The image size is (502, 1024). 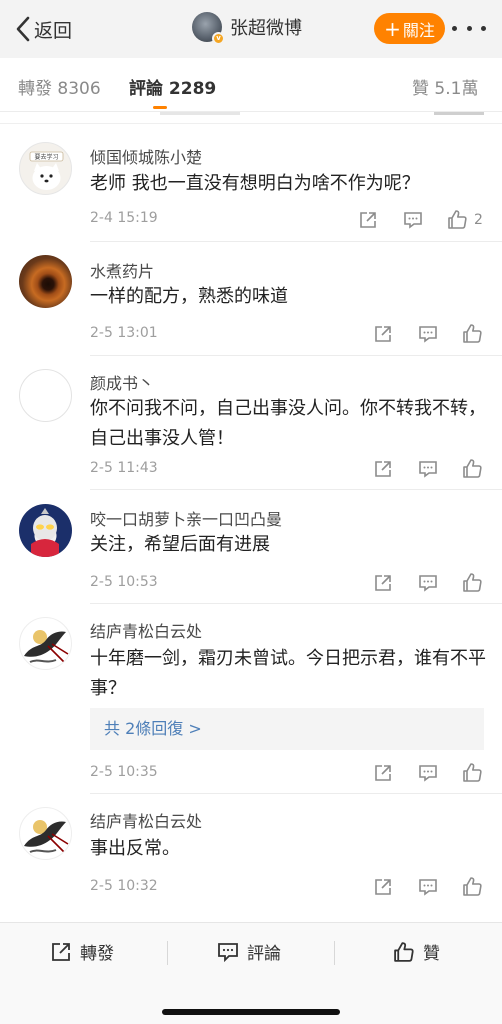 What do you see at coordinates (288, 673) in the screenshot?
I see `comment-text: 十年磨一剑，霜刃未曾试。今日把示君，谁有不平事？` at bounding box center [288, 673].